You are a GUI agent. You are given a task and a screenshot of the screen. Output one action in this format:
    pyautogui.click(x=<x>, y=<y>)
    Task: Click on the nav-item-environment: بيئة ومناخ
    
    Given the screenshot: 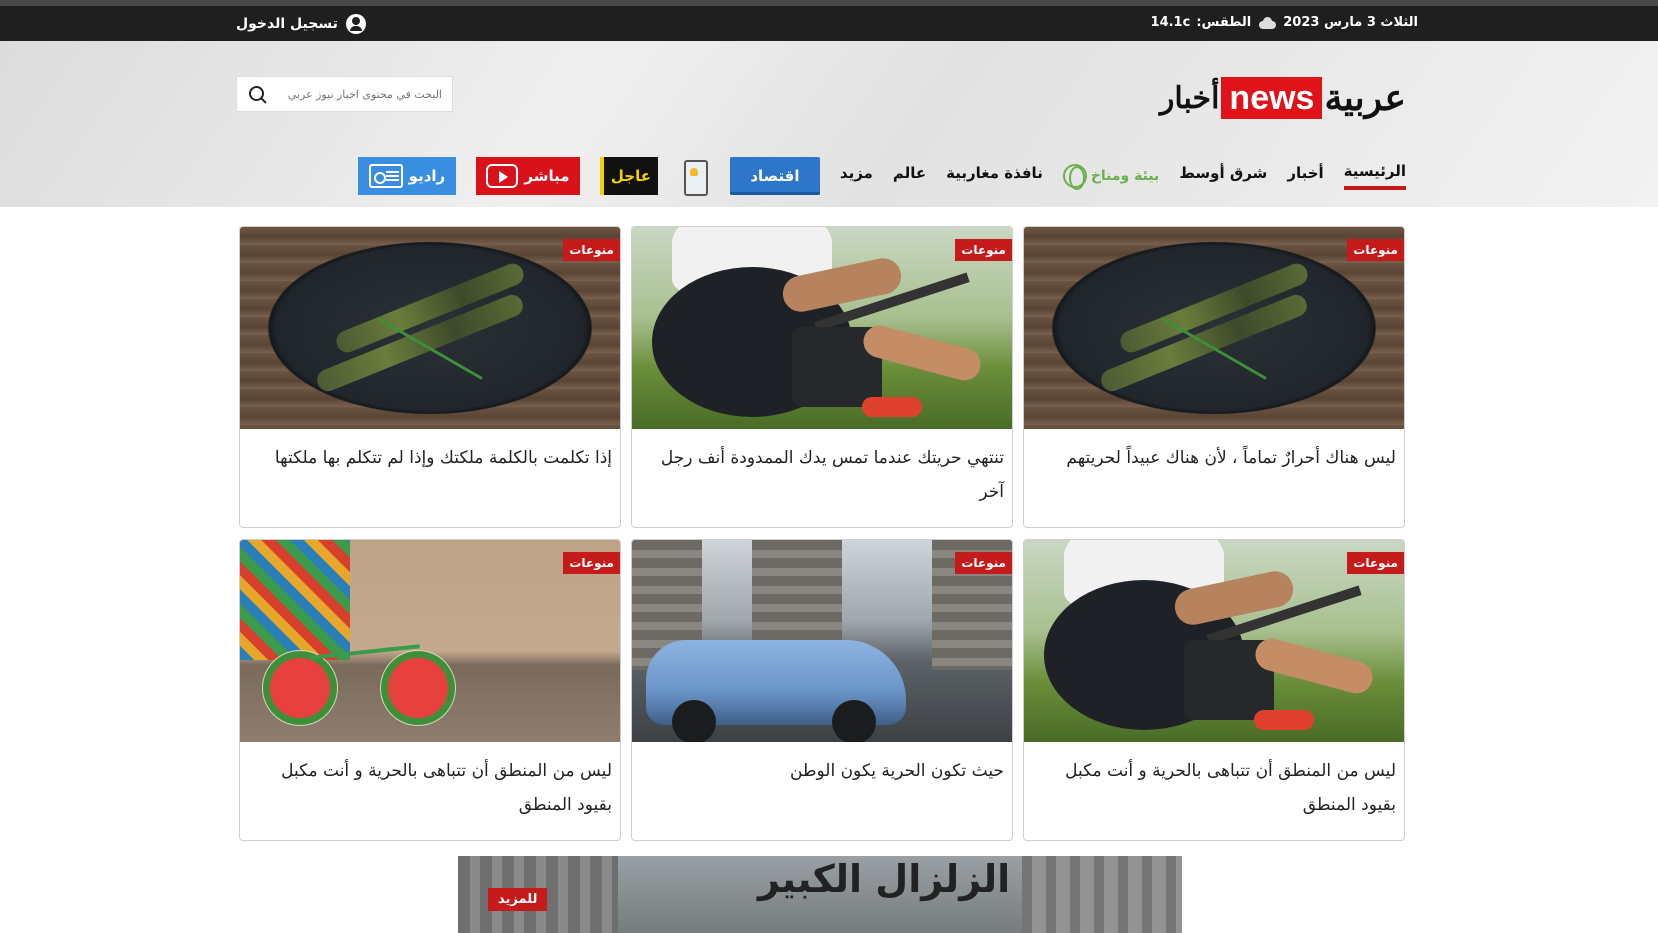 What is the action you would take?
    pyautogui.click(x=1111, y=177)
    